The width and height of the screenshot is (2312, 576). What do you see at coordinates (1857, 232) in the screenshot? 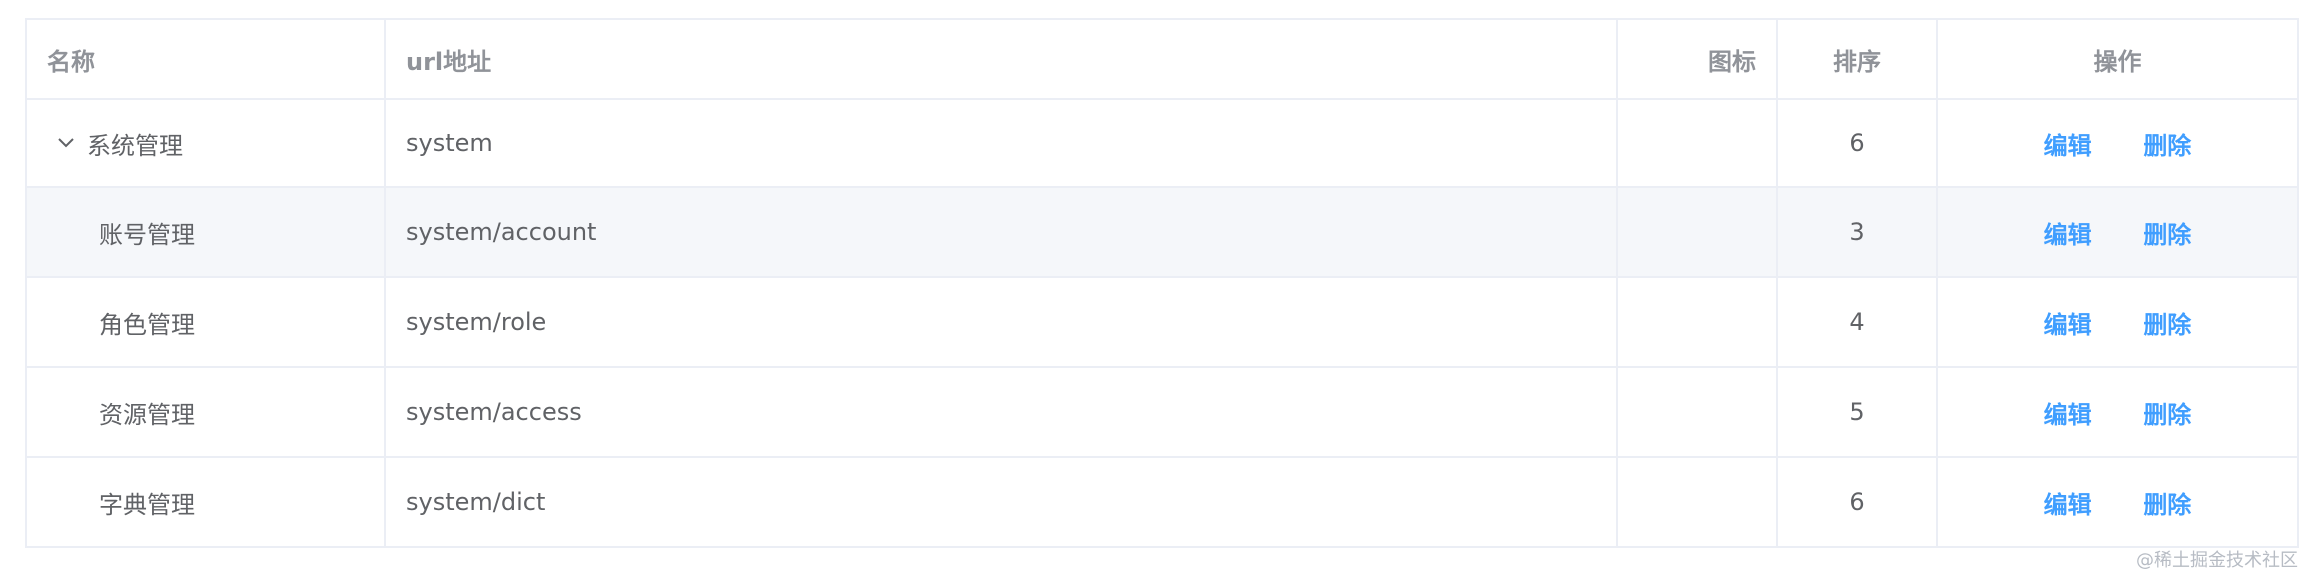
I see `row-sort: 3` at bounding box center [1857, 232].